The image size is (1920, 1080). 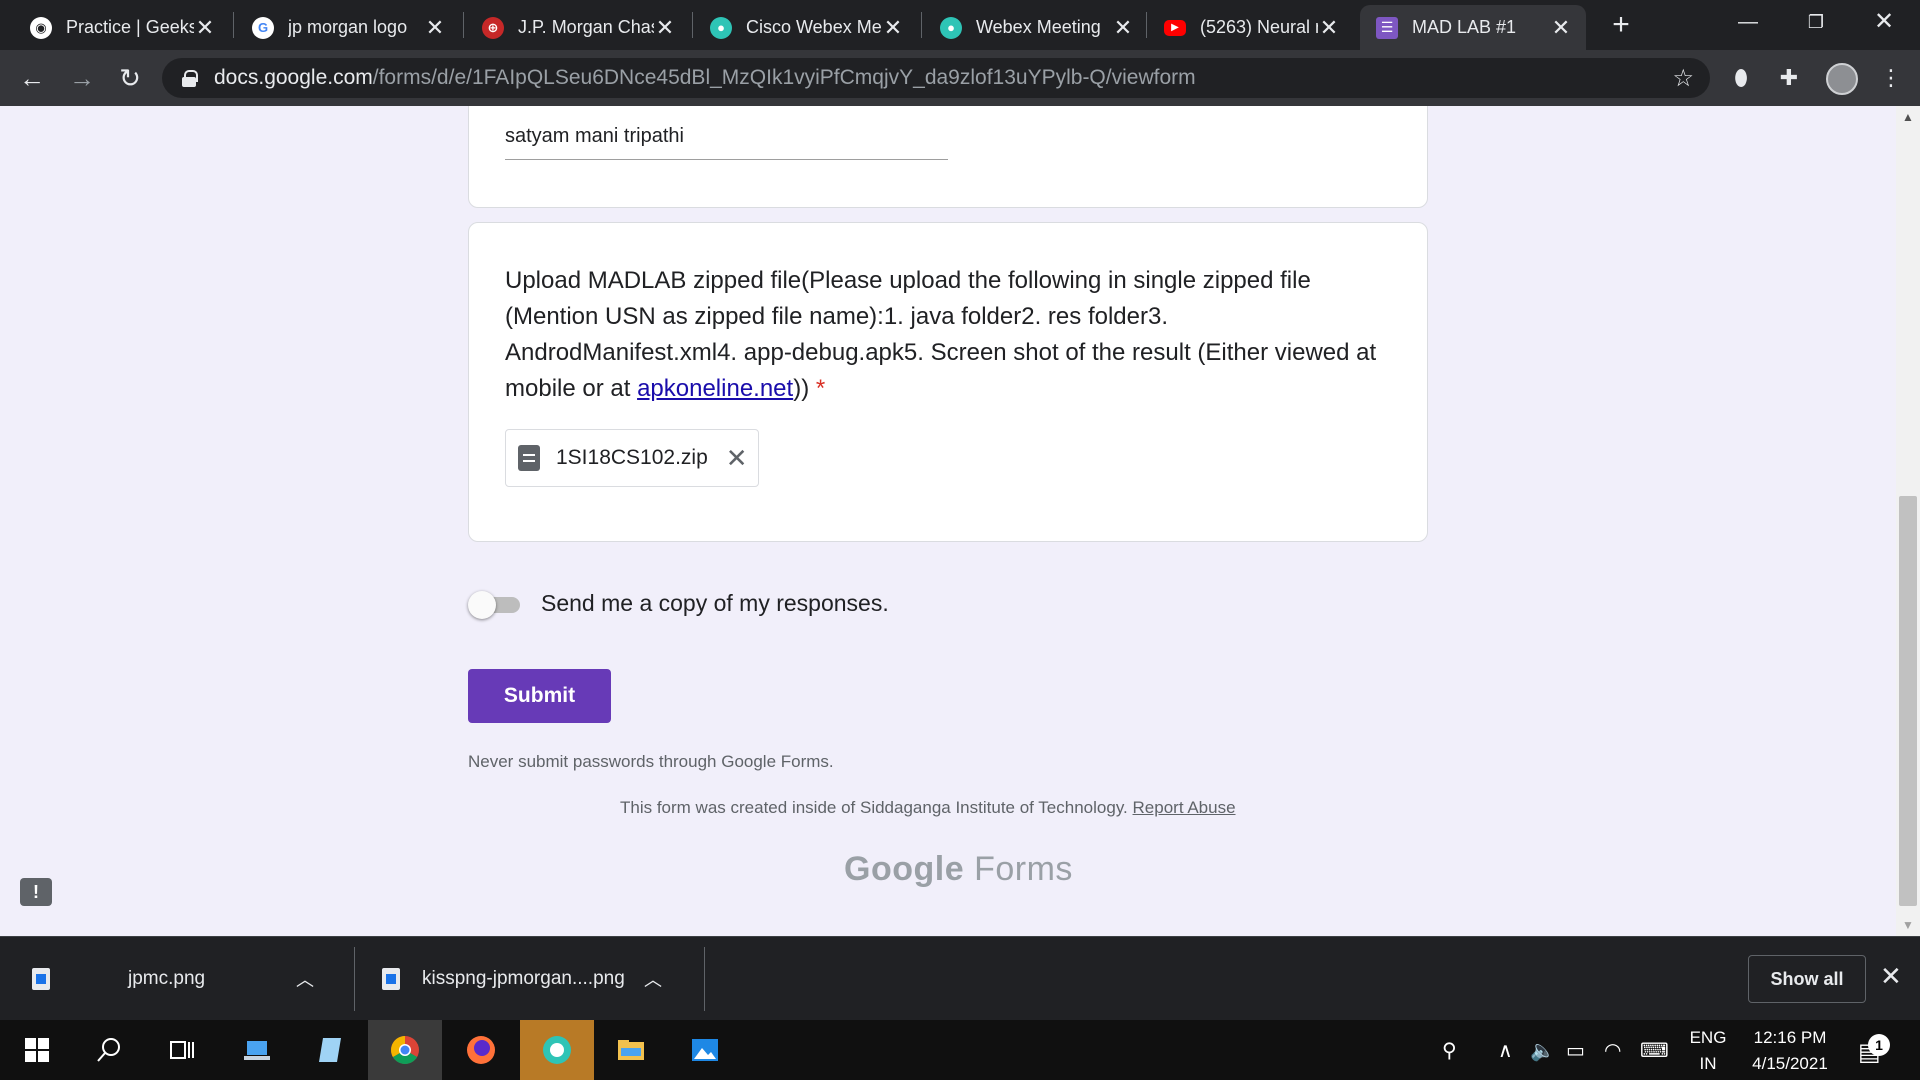 What do you see at coordinates (904, 869) in the screenshot?
I see `logo-google: Google` at bounding box center [904, 869].